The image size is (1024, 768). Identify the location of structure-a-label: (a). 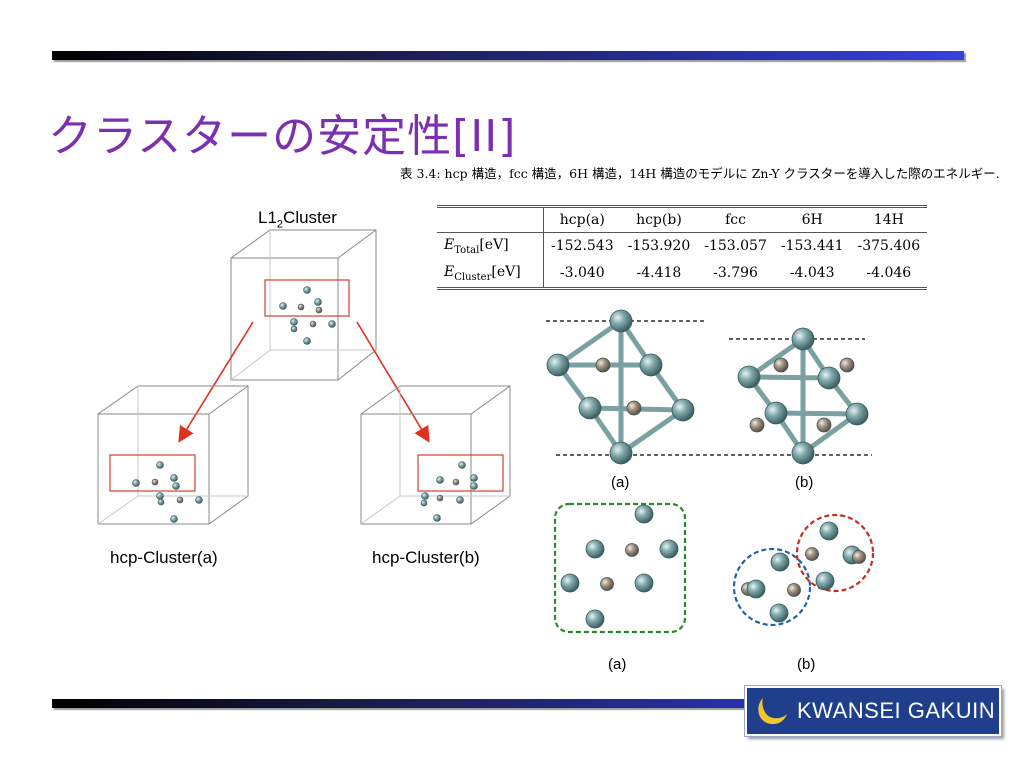
(620, 482).